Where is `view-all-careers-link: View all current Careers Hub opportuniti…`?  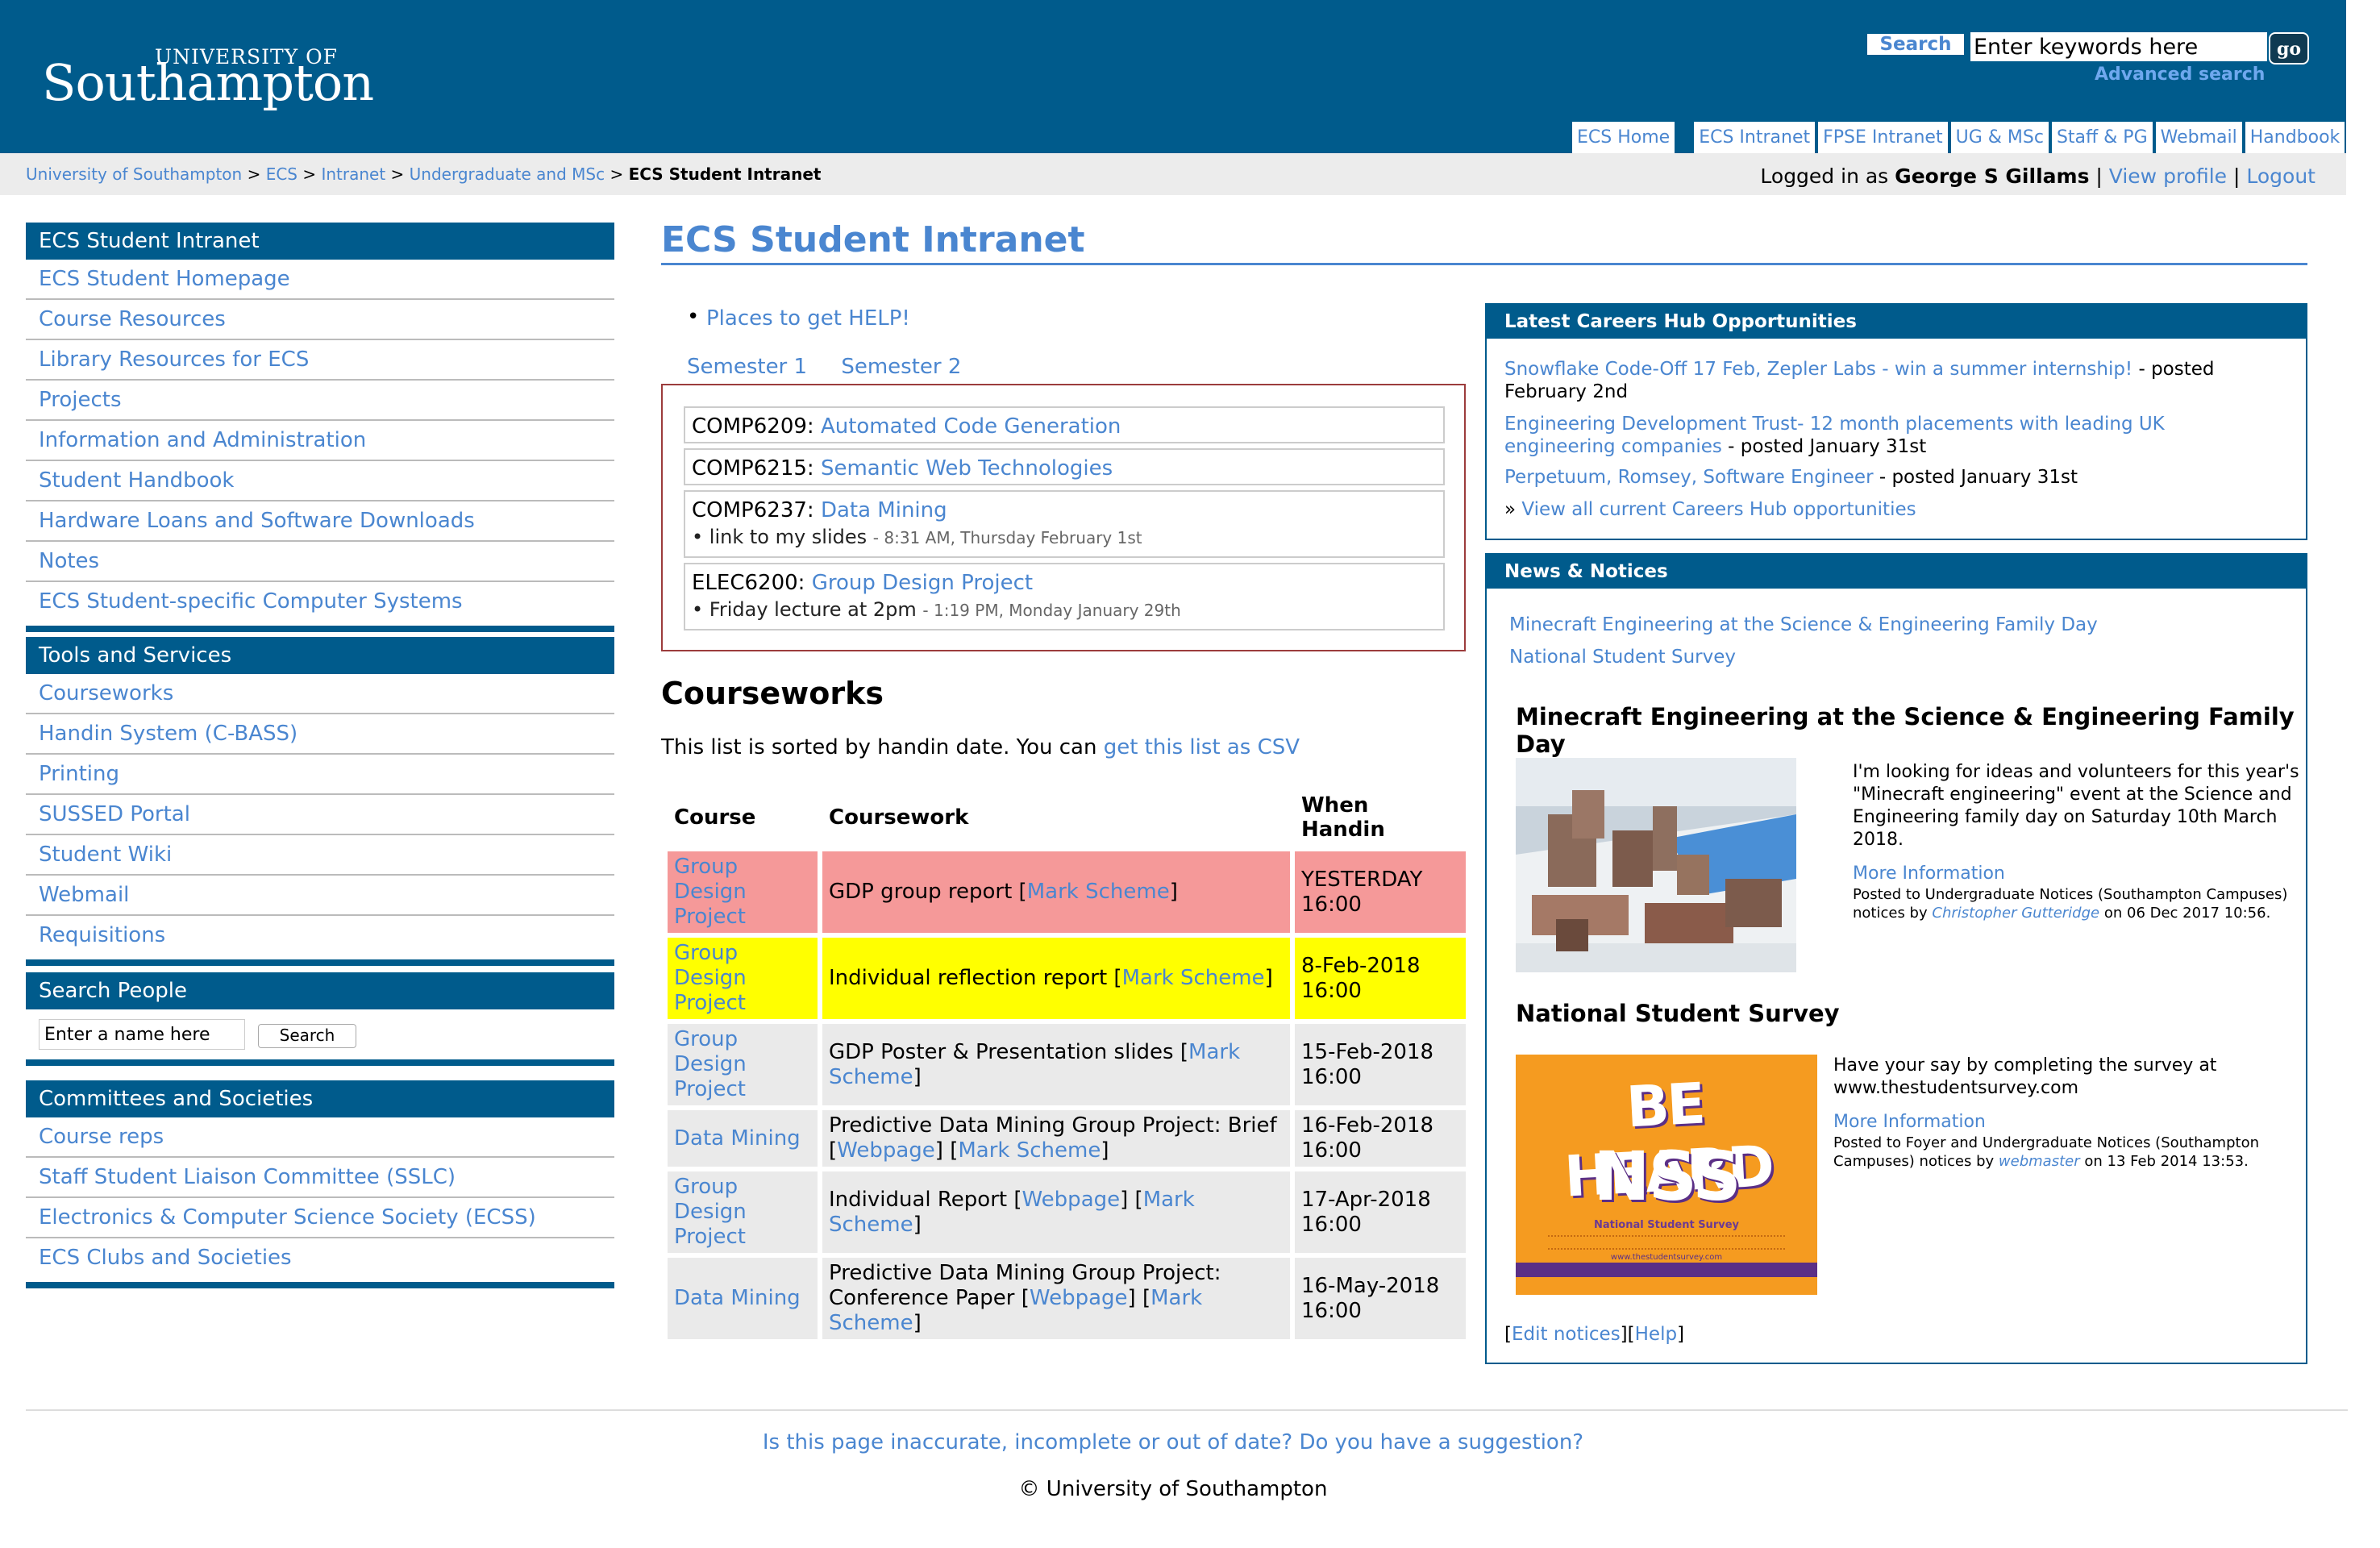
view-all-careers-link: View all current Careers Hub opportuniti… is located at coordinates (1718, 509).